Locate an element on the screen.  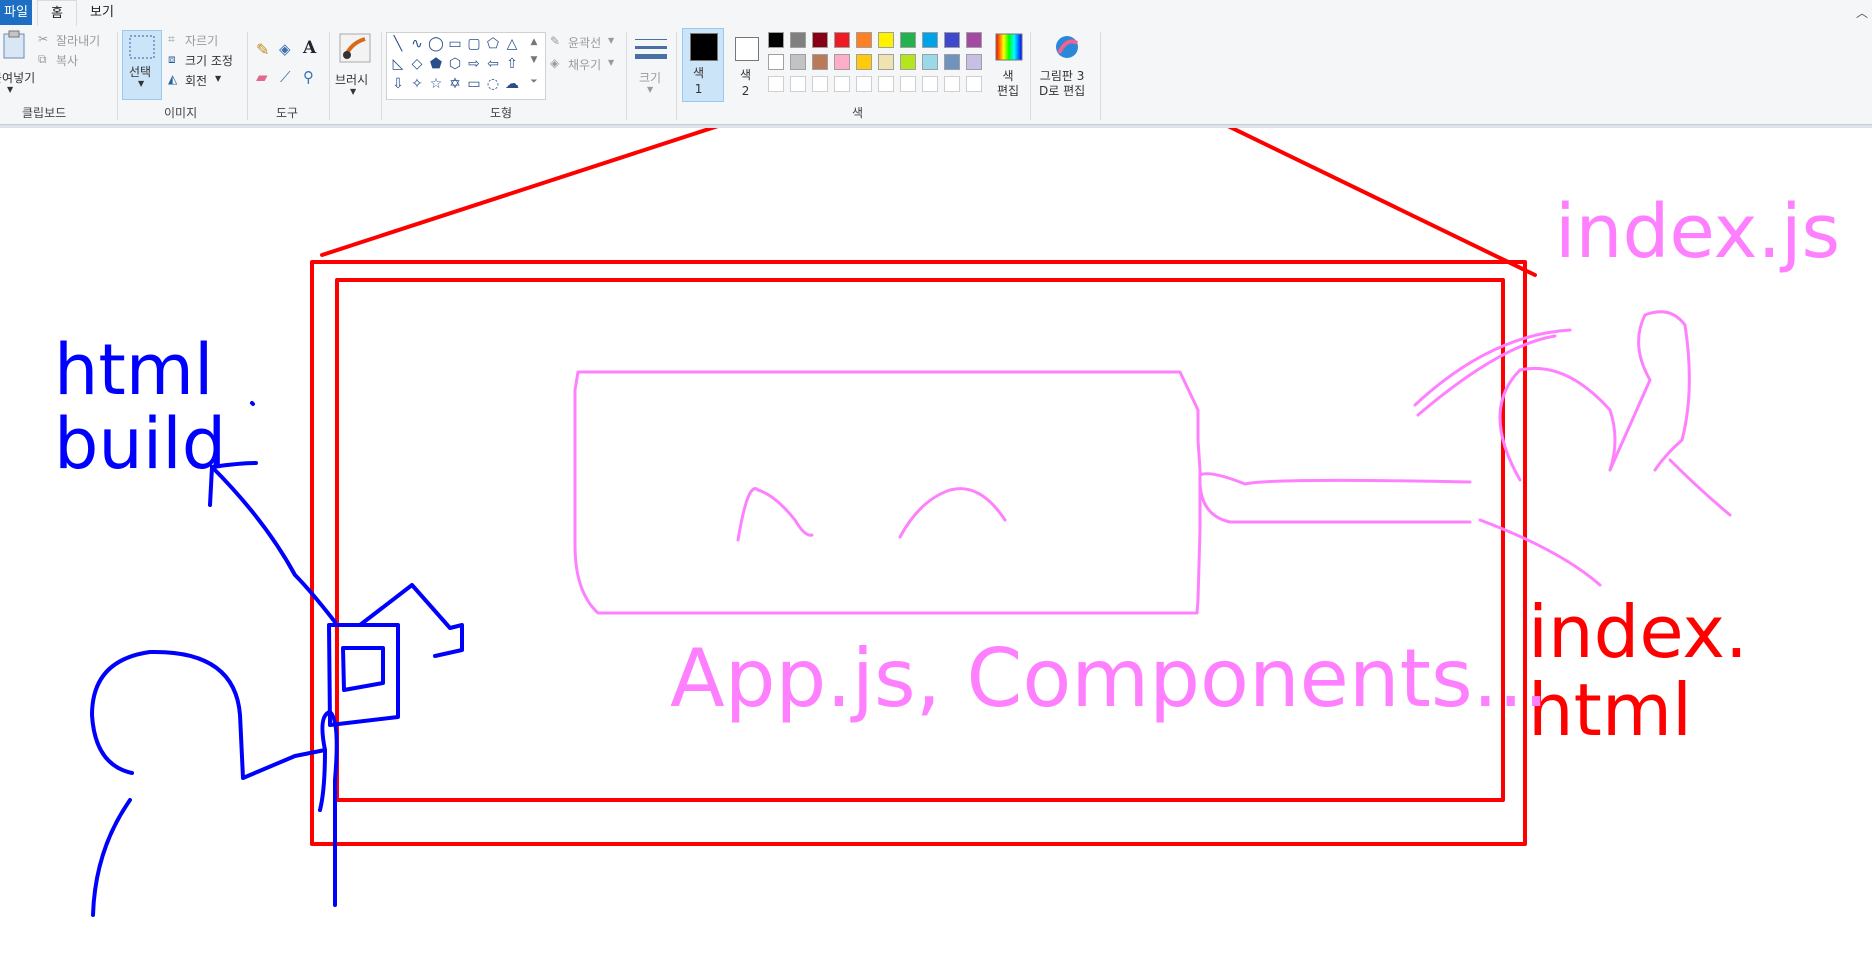
cut-button: ✂ 잘라내기 is located at coordinates (73, 40).